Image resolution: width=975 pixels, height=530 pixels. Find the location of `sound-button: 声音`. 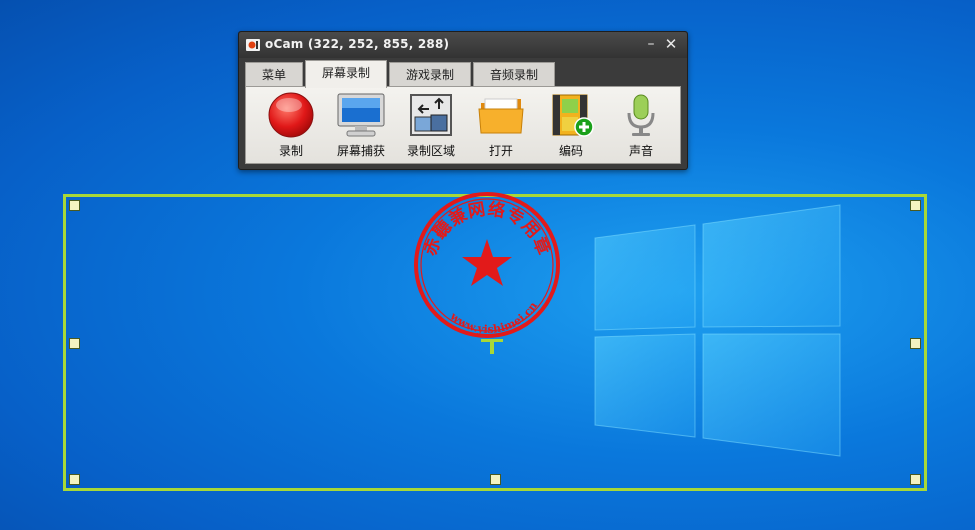

sound-button: 声音 is located at coordinates (641, 126).